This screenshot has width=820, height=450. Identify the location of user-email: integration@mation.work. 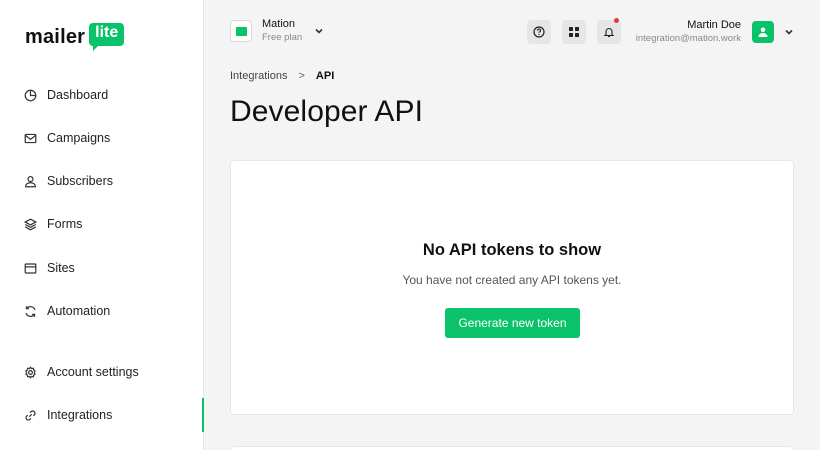
(688, 38).